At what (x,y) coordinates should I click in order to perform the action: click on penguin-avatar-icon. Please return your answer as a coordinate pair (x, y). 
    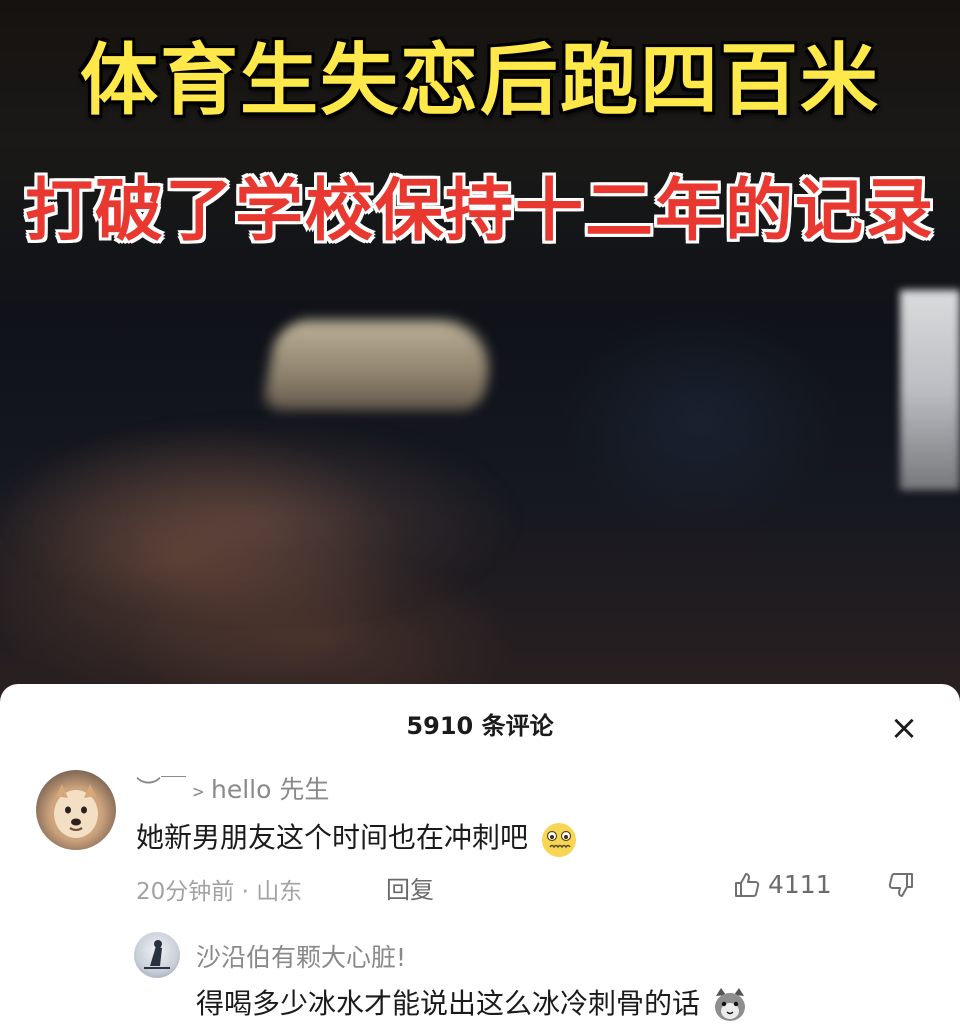
    Looking at the image, I should click on (157, 954).